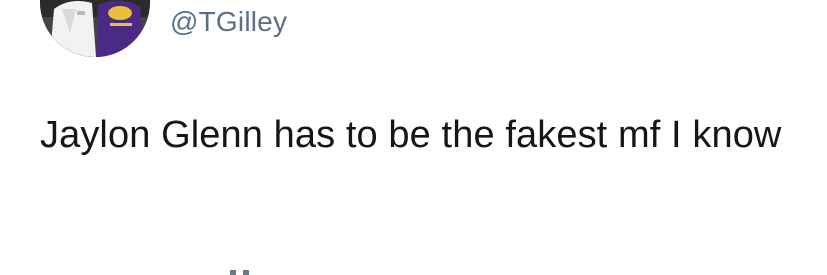  I want to click on avatar, so click(95, 28).